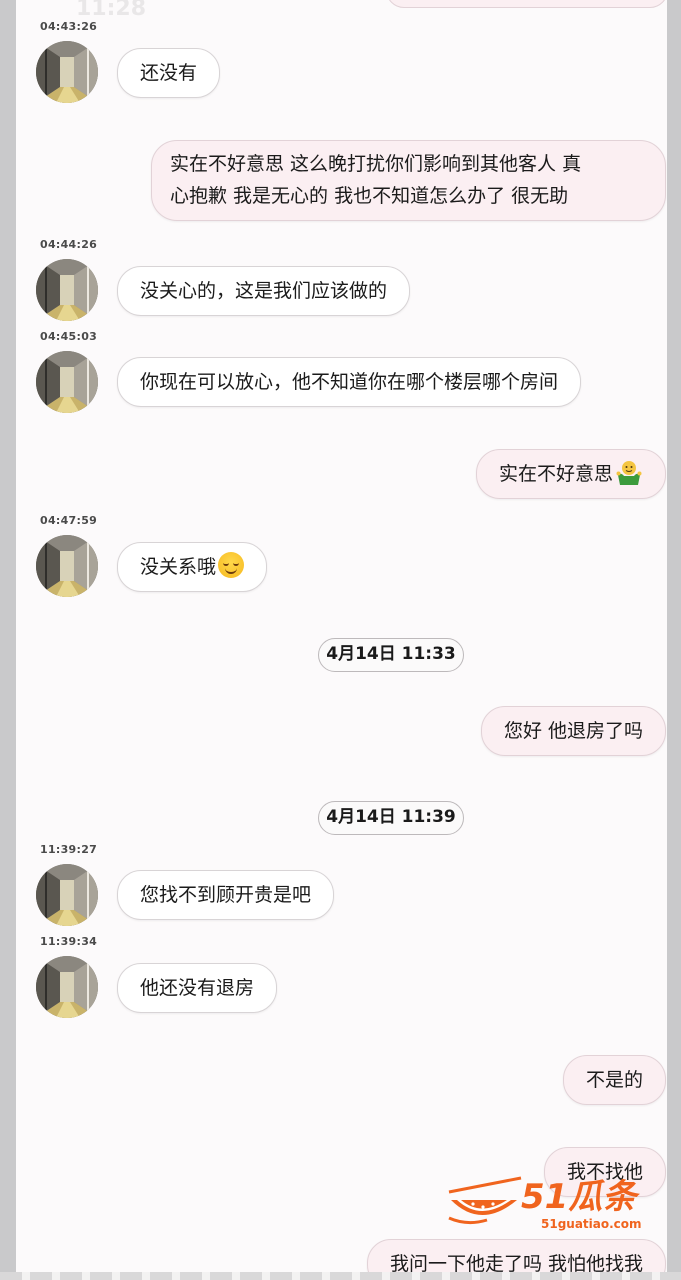  Describe the element at coordinates (369, 196) in the screenshot. I see `message-text-line-2: 心抱歉 我是无心的 我也不知道怎么办了 很无助` at that location.